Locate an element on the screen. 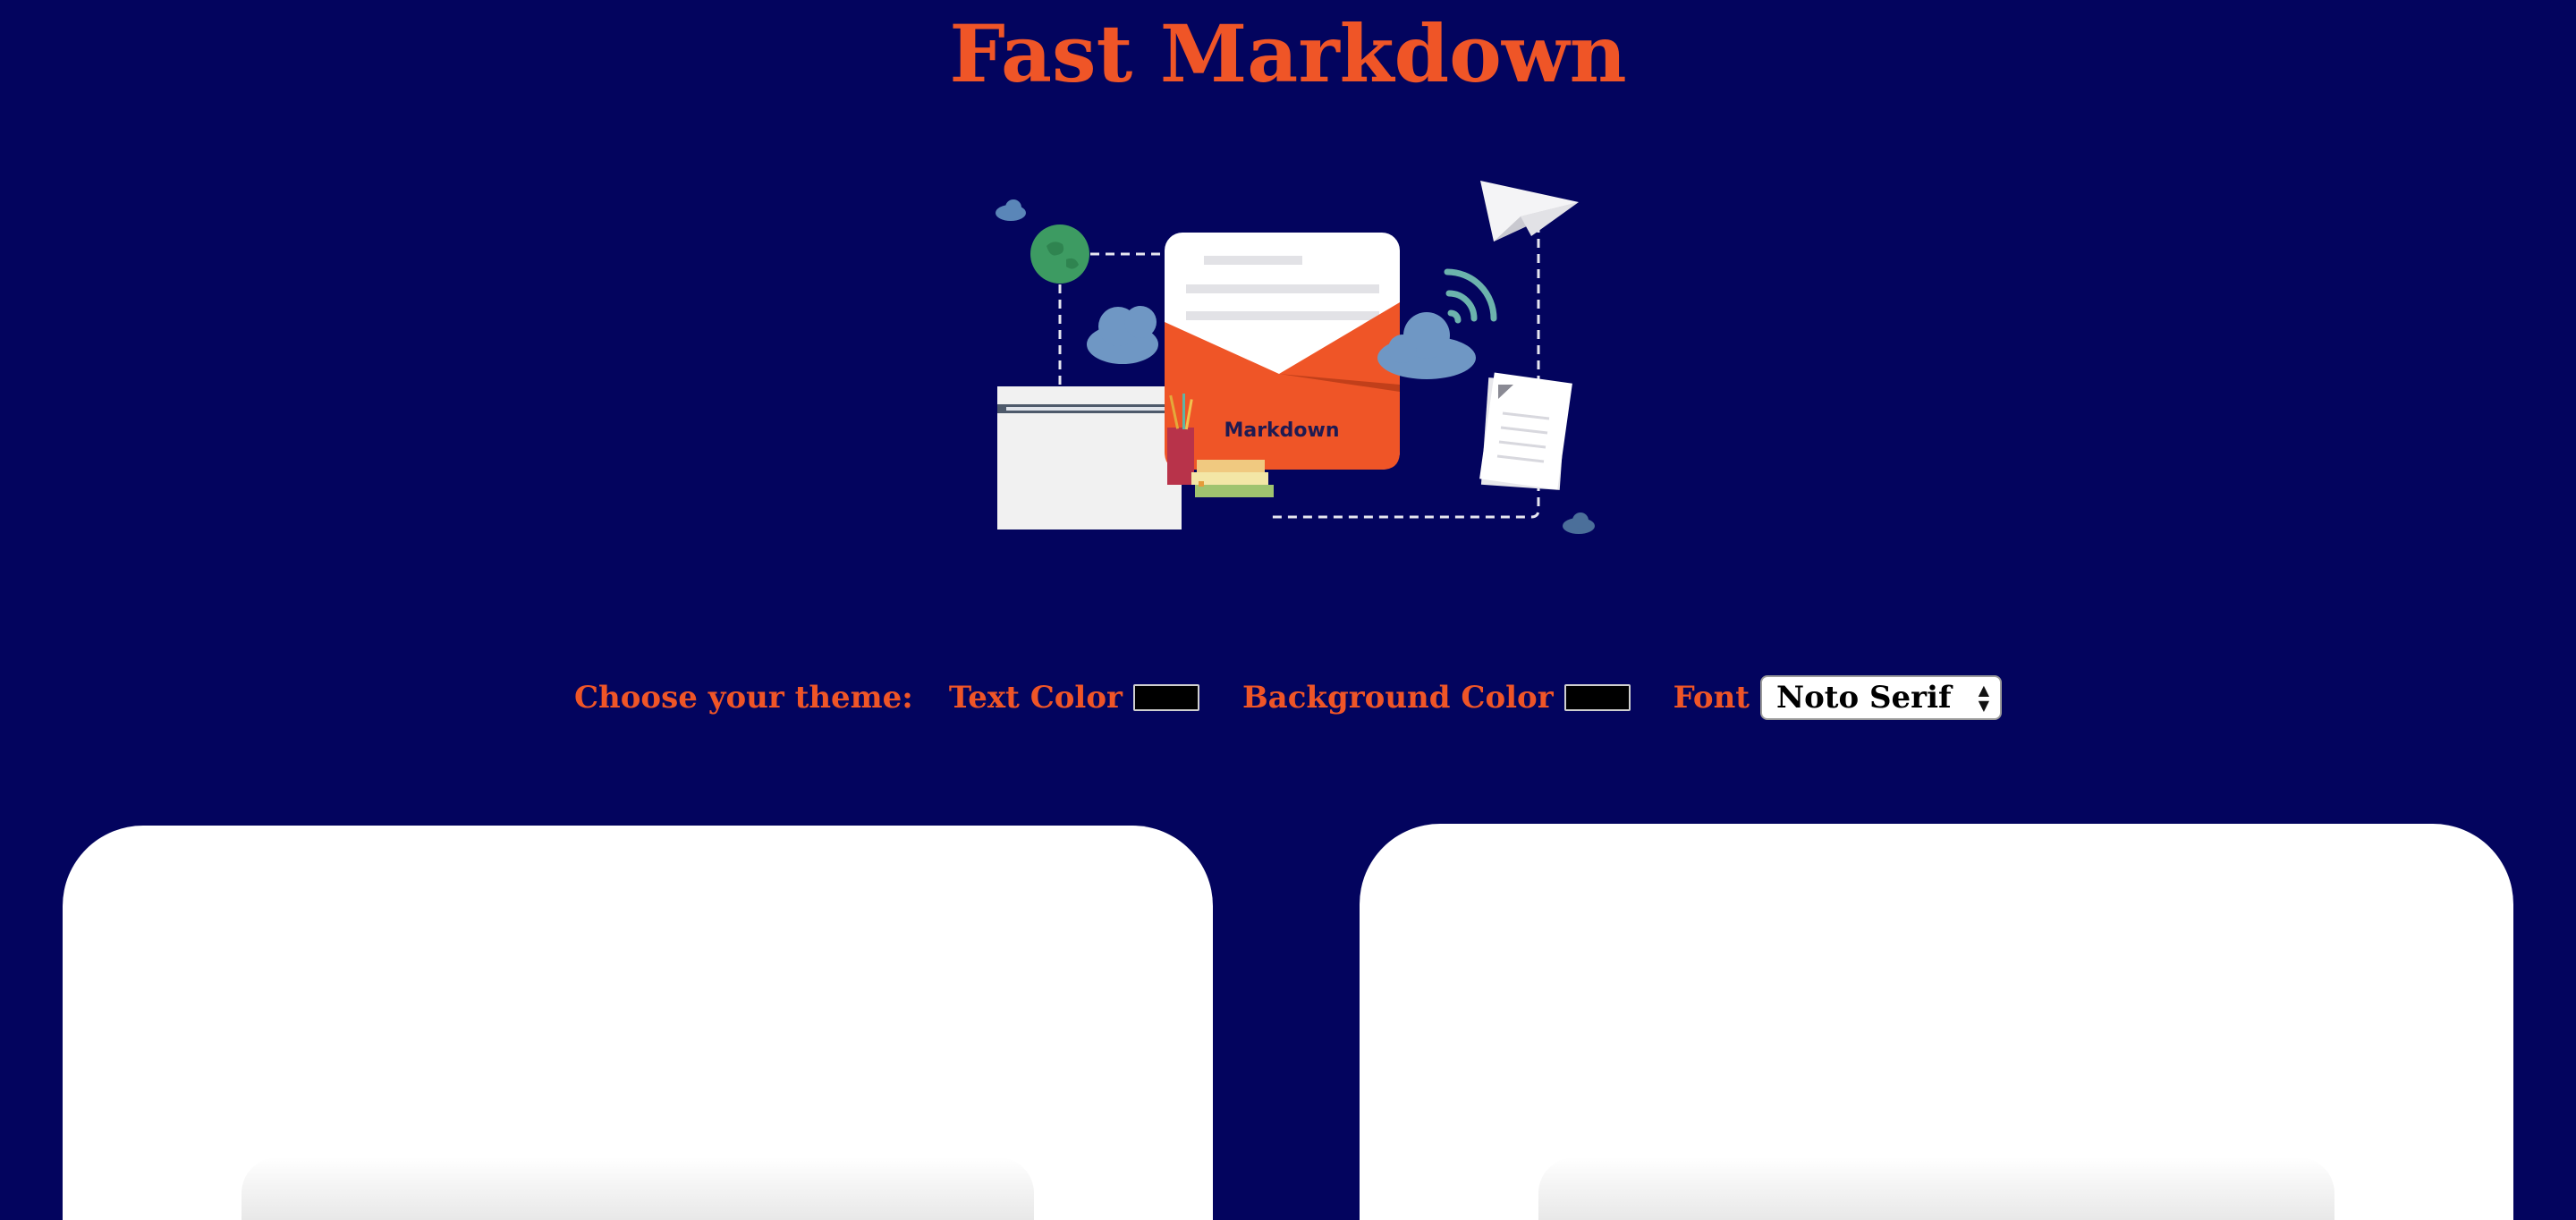  markdown-preview-panel is located at coordinates (1936, 1022).